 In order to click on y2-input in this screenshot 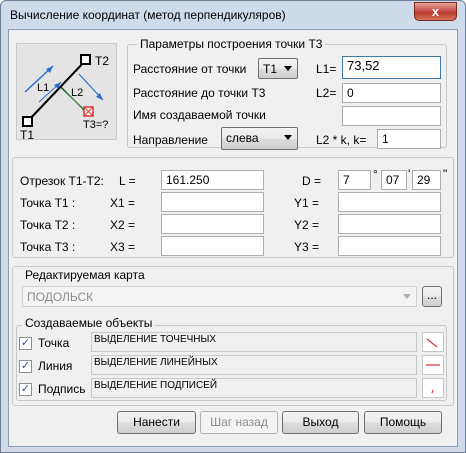, I will do `click(389, 224)`.